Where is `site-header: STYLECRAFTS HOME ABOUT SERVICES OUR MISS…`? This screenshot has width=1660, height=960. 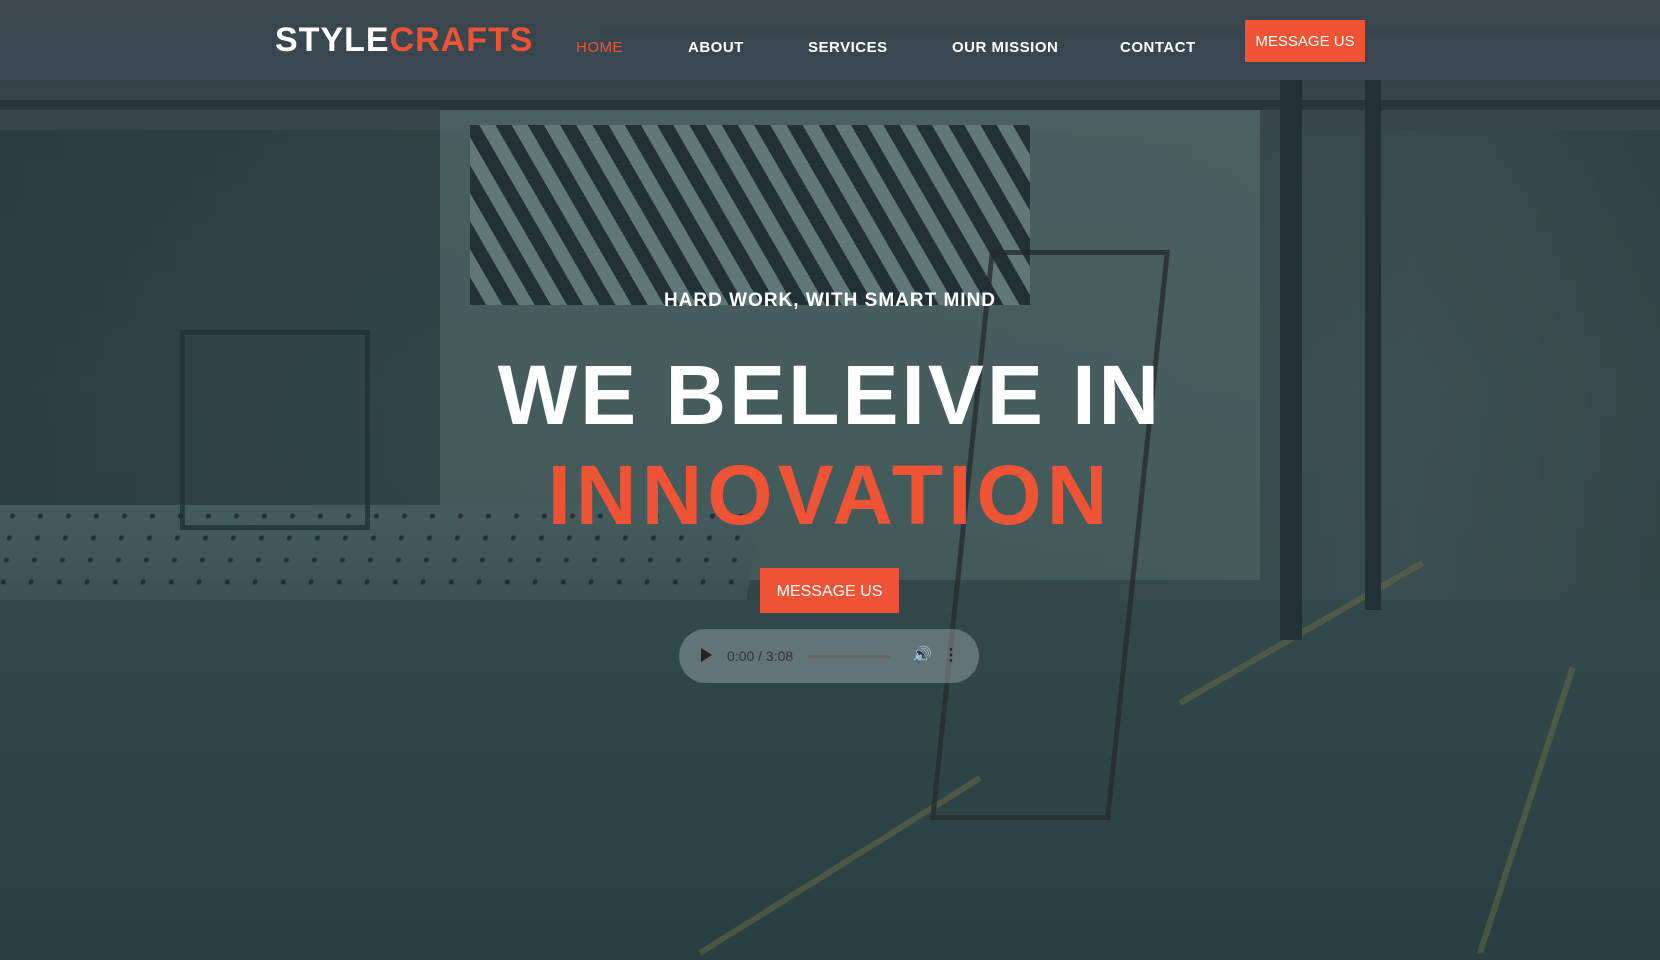
site-header: STYLECRAFTS HOME ABOUT SERVICES OUR MISS… is located at coordinates (830, 40).